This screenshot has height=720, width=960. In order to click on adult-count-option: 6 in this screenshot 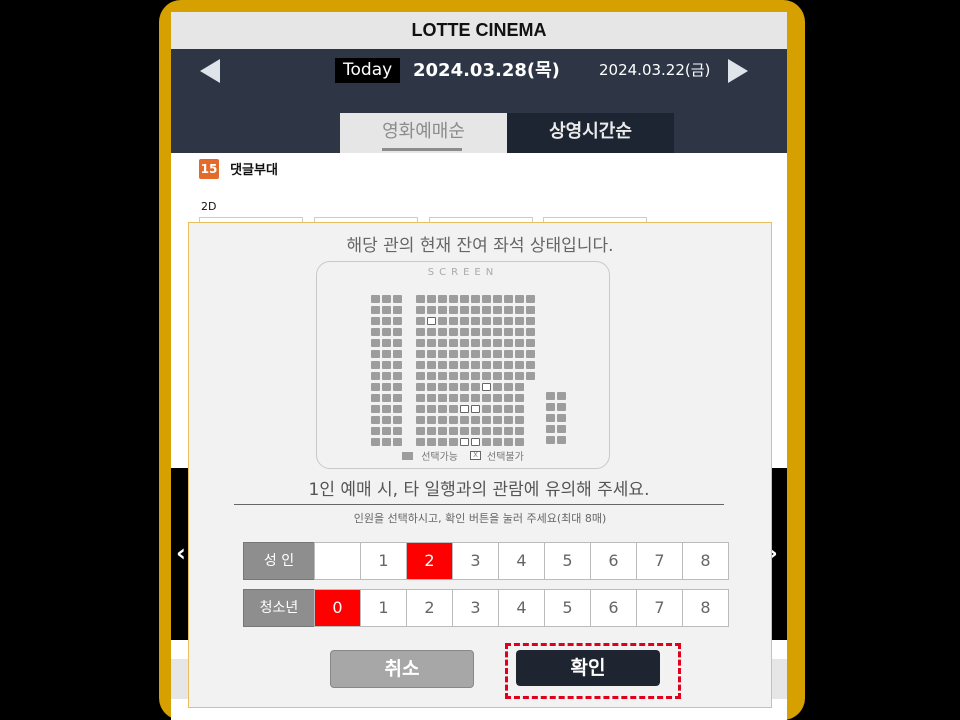, I will do `click(613, 561)`.